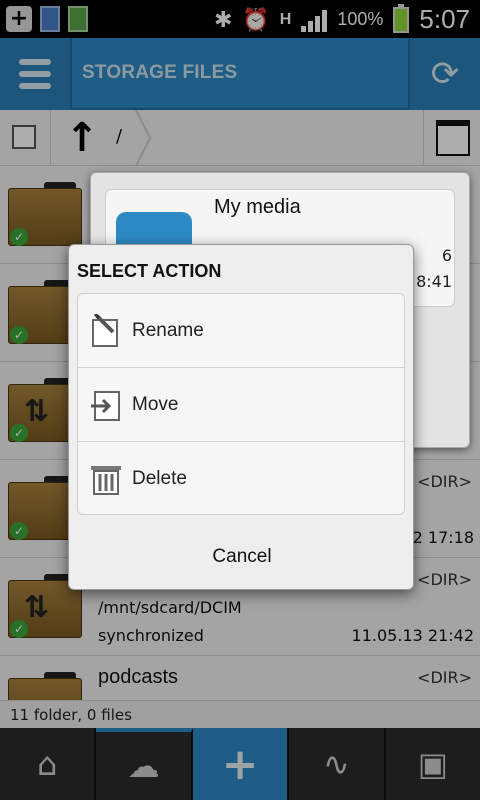  Describe the element at coordinates (168, 330) in the screenshot. I see `rename-label: Rename` at that location.